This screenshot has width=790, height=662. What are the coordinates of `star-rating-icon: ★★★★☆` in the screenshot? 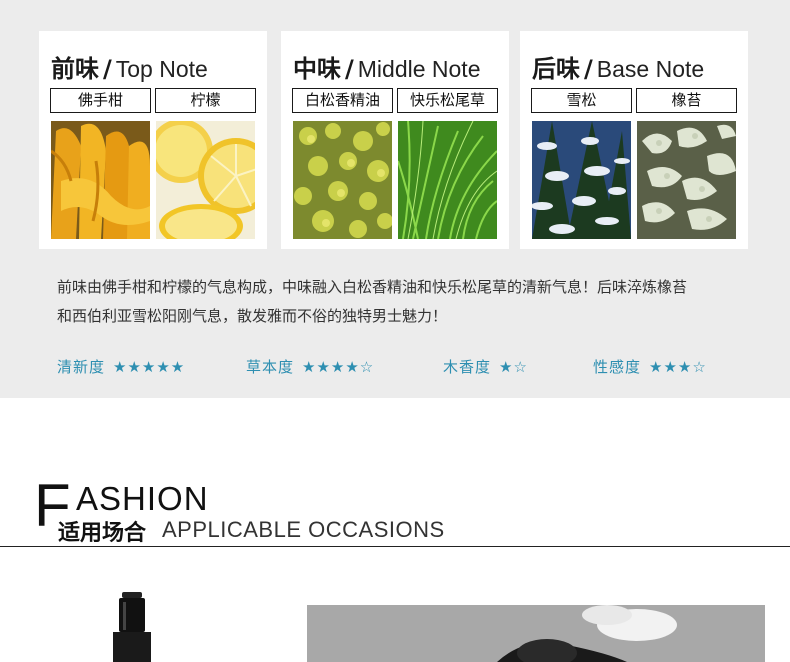 It's located at (338, 367).